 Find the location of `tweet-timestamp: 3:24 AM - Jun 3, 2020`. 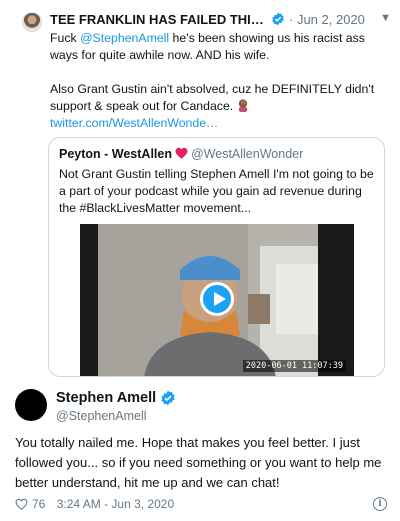

tweet-timestamp: 3:24 AM - Jun 3, 2020 is located at coordinates (115, 504).